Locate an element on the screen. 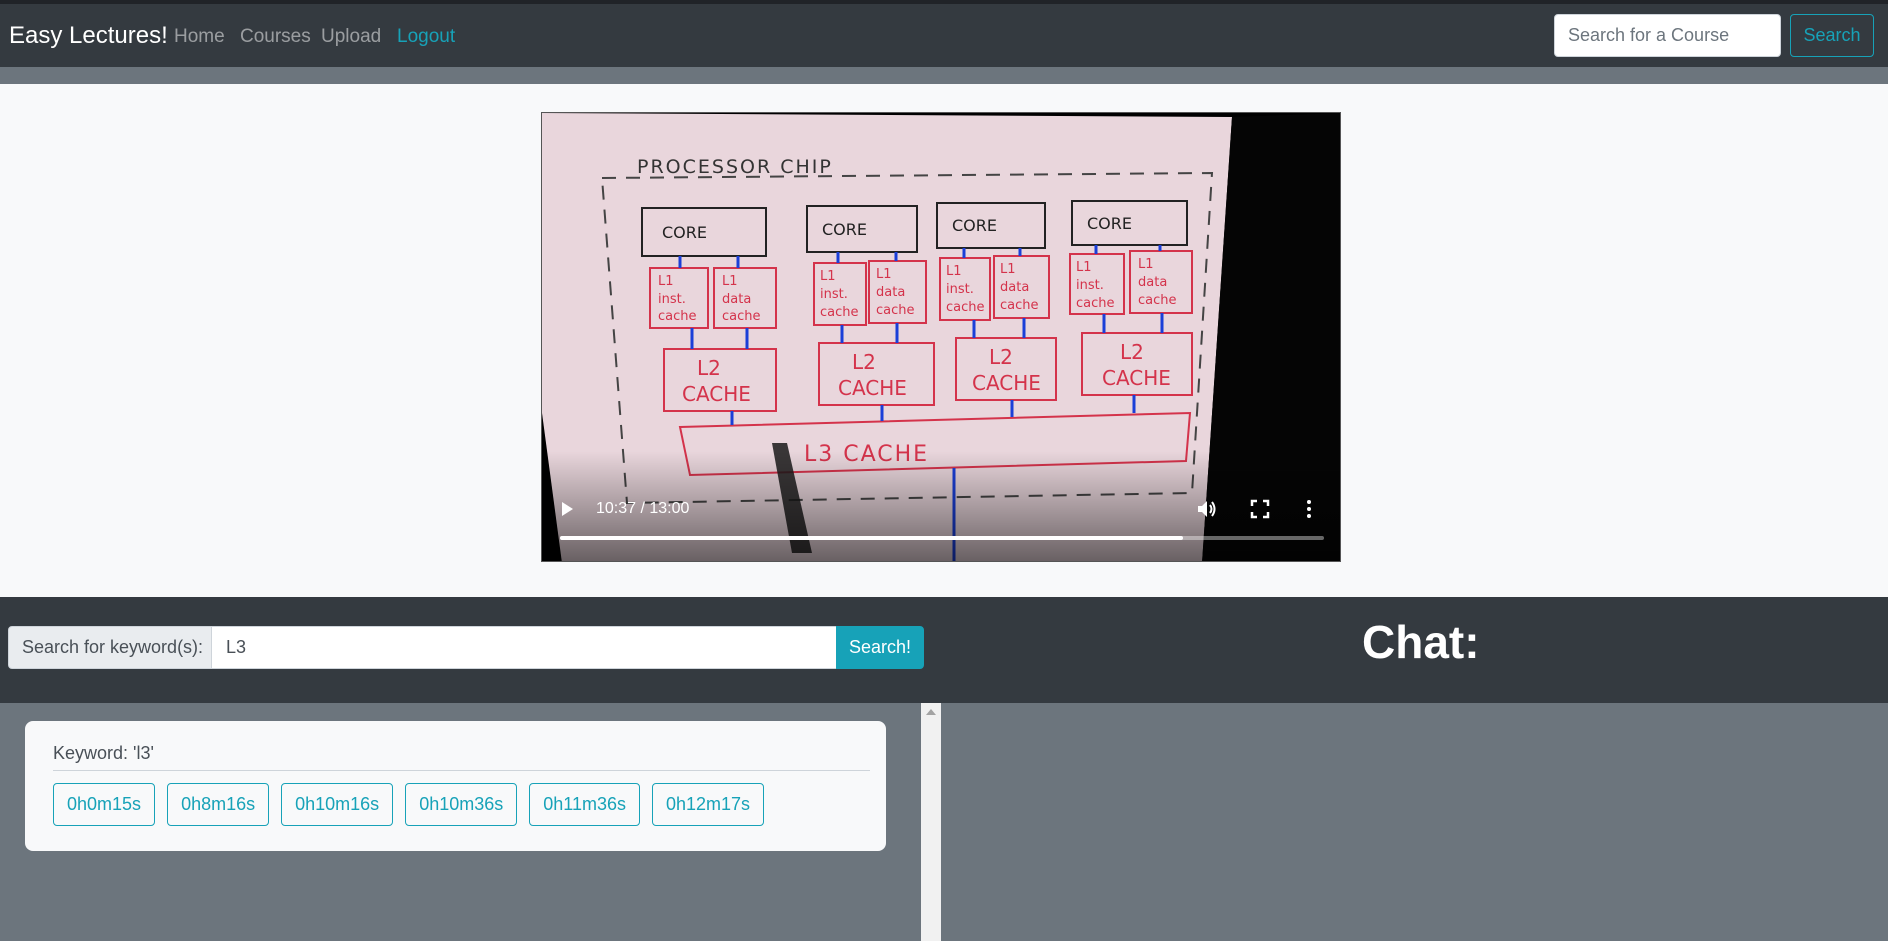 Image resolution: width=1888 pixels, height=941 pixels. keyword-result-title: Keyword: 'l3' is located at coordinates (103, 753).